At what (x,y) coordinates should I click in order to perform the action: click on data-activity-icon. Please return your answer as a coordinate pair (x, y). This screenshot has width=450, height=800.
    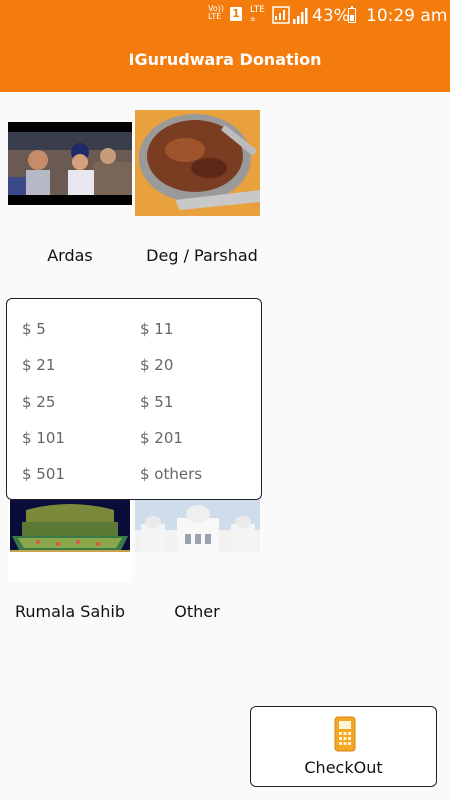
    Looking at the image, I should click on (281, 15).